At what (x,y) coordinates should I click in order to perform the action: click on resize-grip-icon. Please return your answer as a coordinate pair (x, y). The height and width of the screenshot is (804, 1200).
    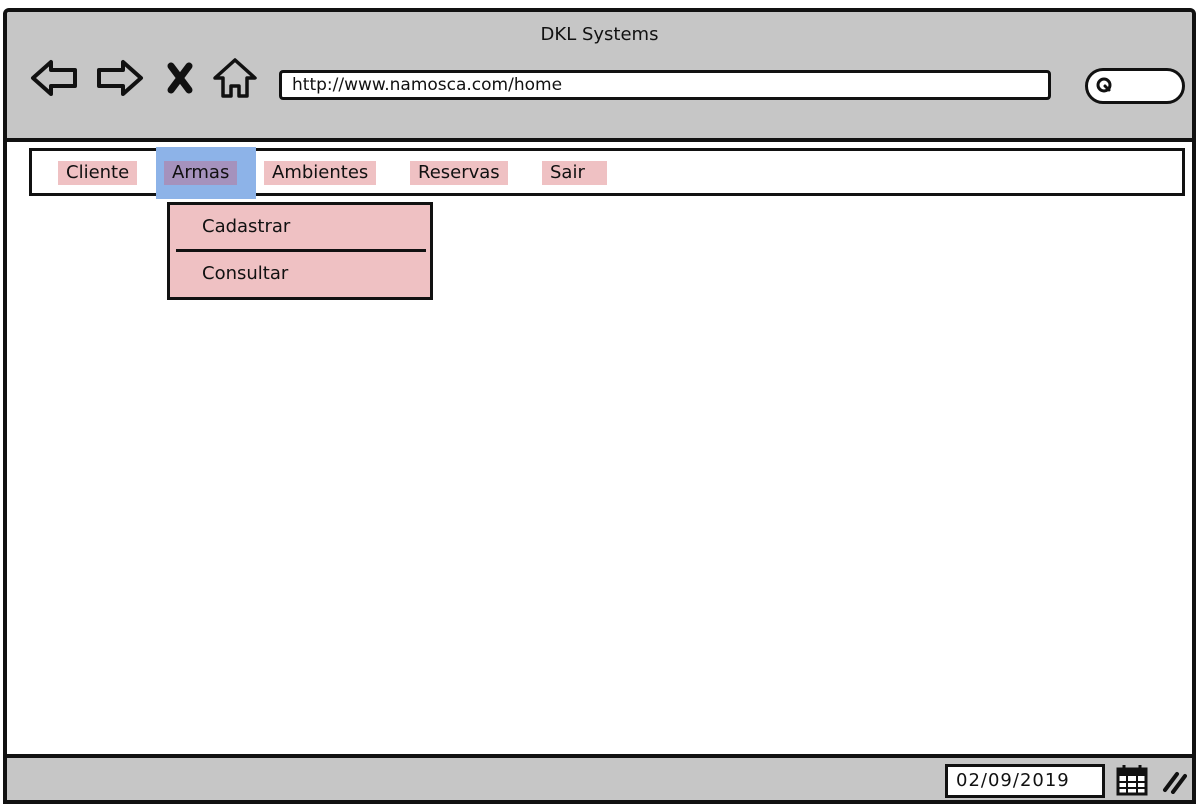
    Looking at the image, I should click on (1174, 781).